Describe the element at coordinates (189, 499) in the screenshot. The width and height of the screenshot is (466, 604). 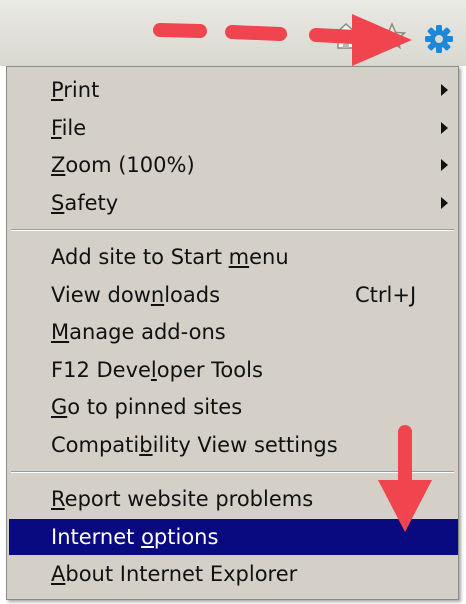
I see `label-text: eport website problems` at that location.